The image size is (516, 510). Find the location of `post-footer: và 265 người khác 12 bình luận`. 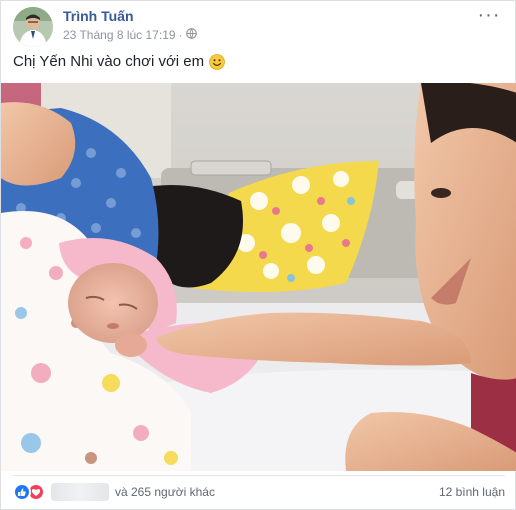

post-footer: và 265 người khác 12 bình luận is located at coordinates (259, 490).